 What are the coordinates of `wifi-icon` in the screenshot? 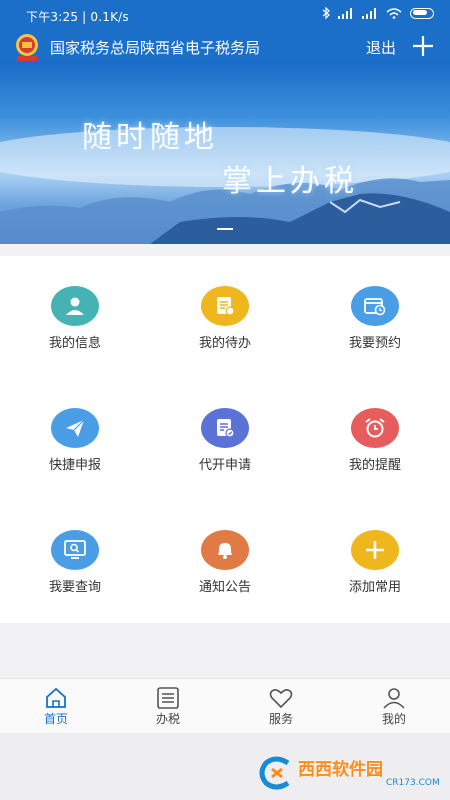 It's located at (394, 13).